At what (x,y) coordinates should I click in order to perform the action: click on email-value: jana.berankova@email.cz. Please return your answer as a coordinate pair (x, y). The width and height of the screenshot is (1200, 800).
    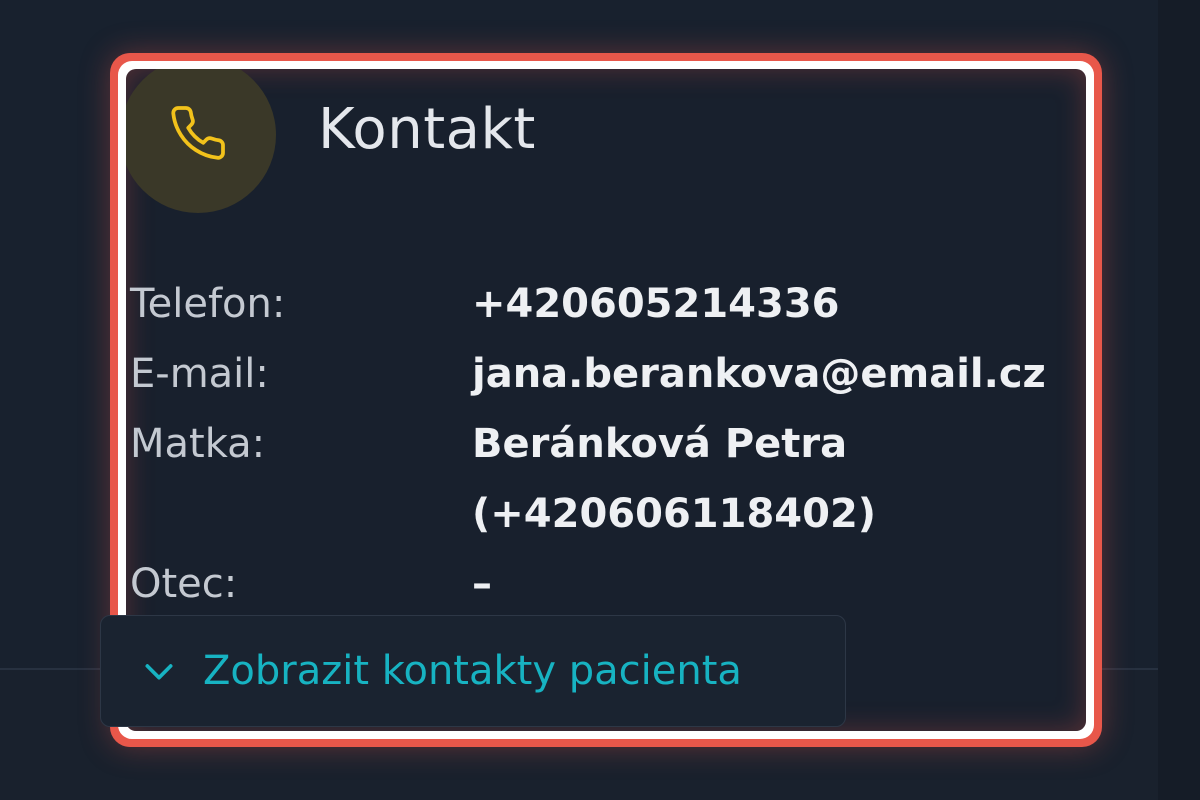
    Looking at the image, I should click on (759, 374).